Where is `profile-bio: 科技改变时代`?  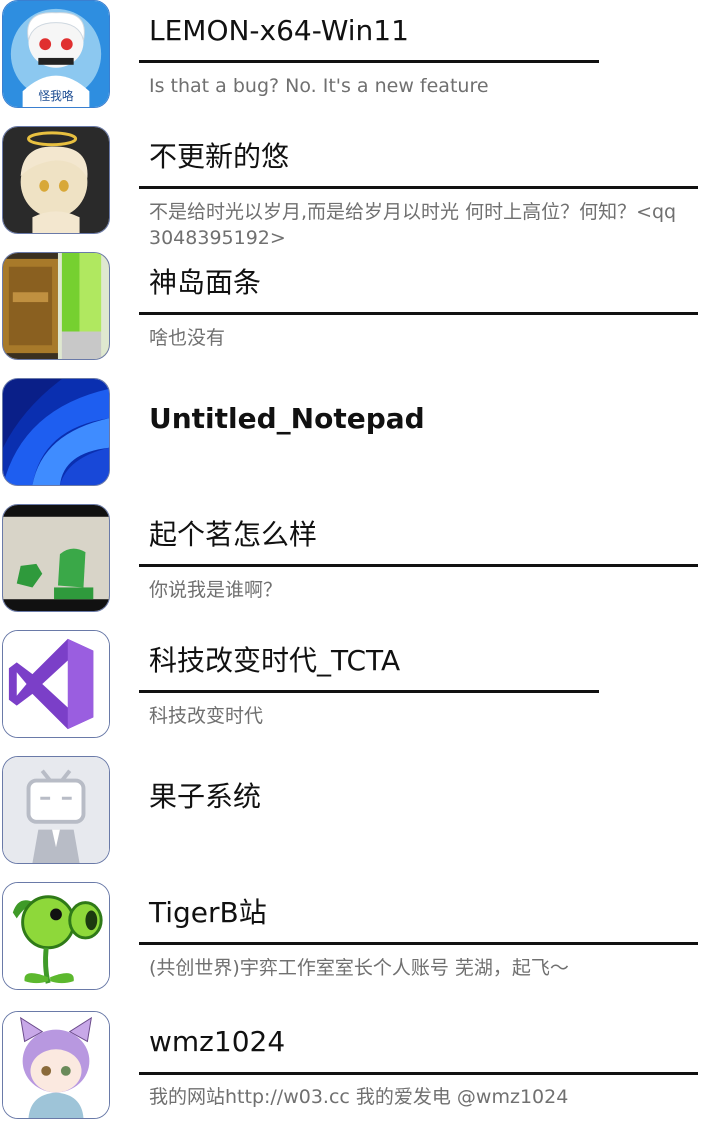 profile-bio: 科技改变时代 is located at coordinates (206, 716).